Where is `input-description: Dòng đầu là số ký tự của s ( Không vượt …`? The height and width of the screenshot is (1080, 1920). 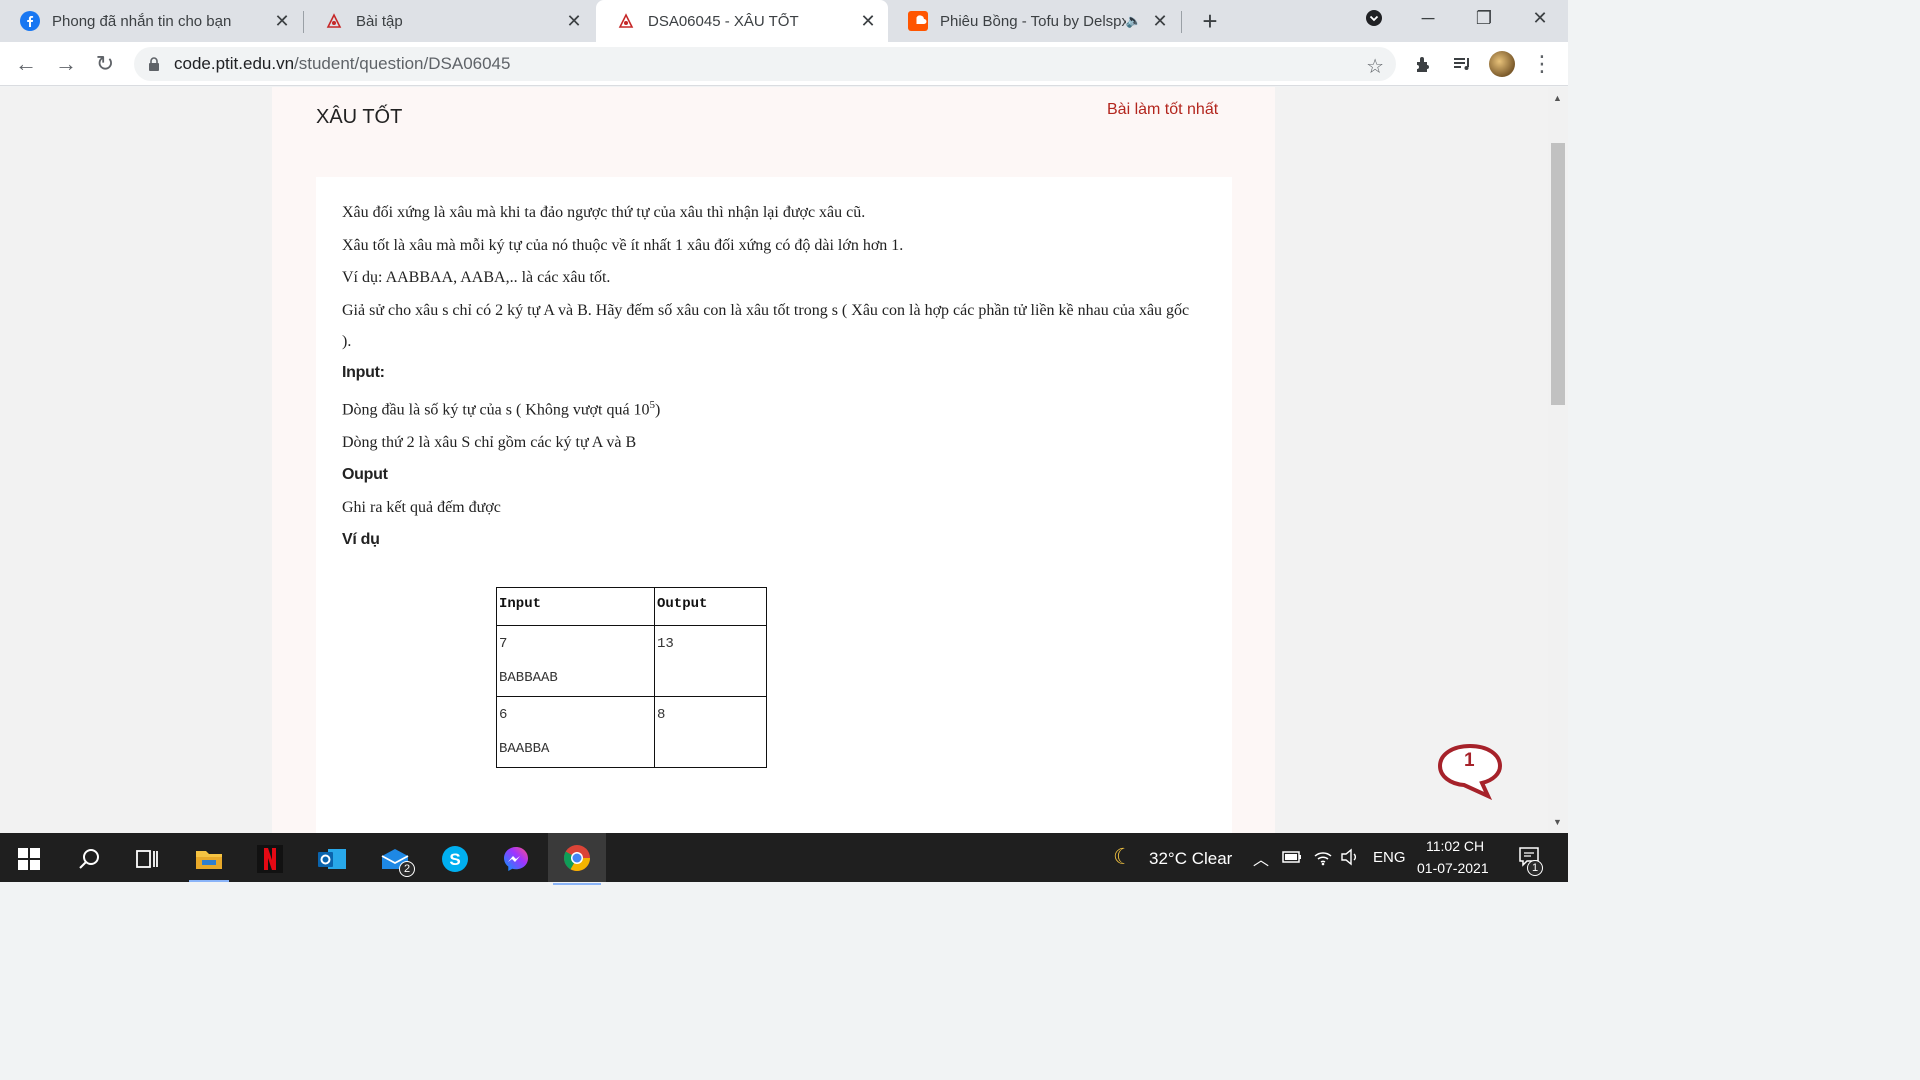 input-description: Dòng đầu là số ký tự của s ( Không vượt … is located at coordinates (772, 408).